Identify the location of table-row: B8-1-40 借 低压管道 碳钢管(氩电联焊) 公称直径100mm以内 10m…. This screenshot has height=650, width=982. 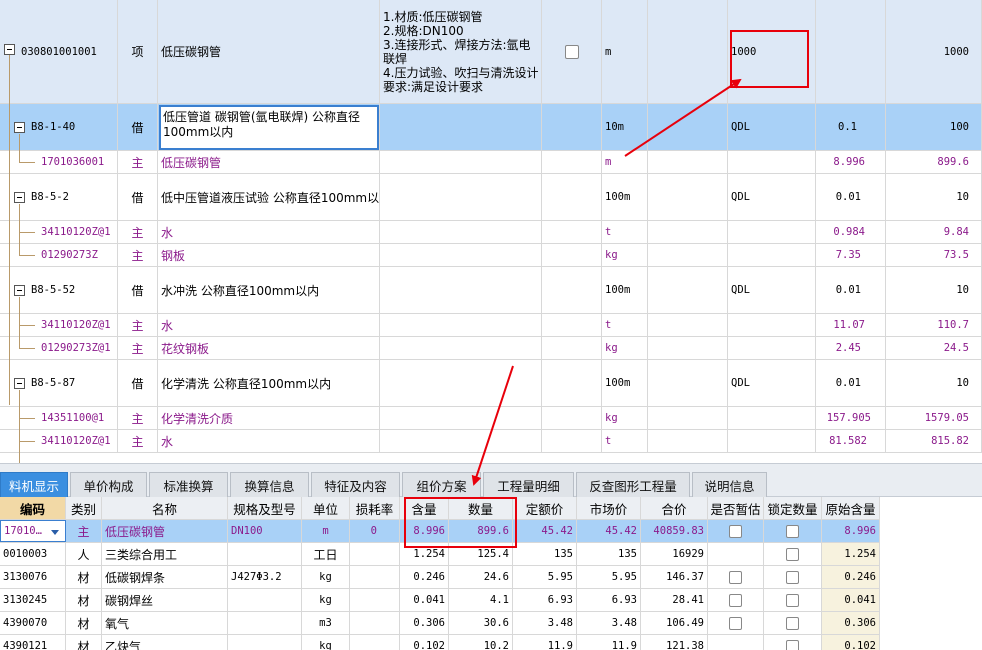
(491, 127).